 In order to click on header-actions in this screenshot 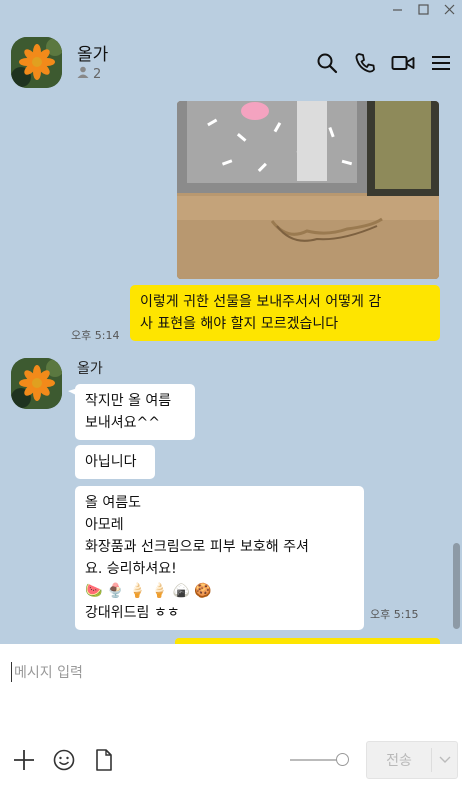, I will do `click(384, 63)`.